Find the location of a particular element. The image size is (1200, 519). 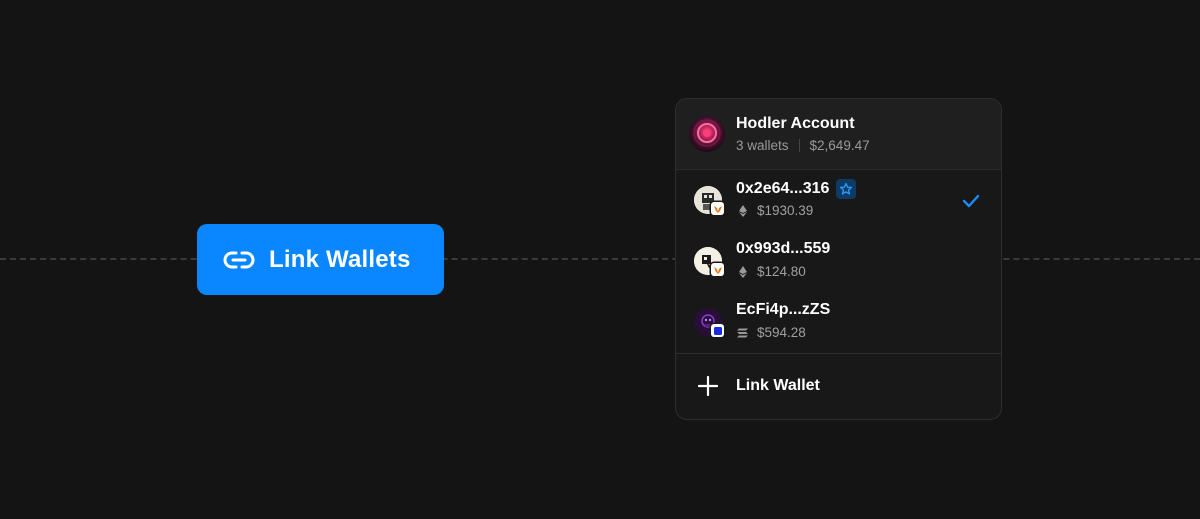

link-icon is located at coordinates (239, 260).